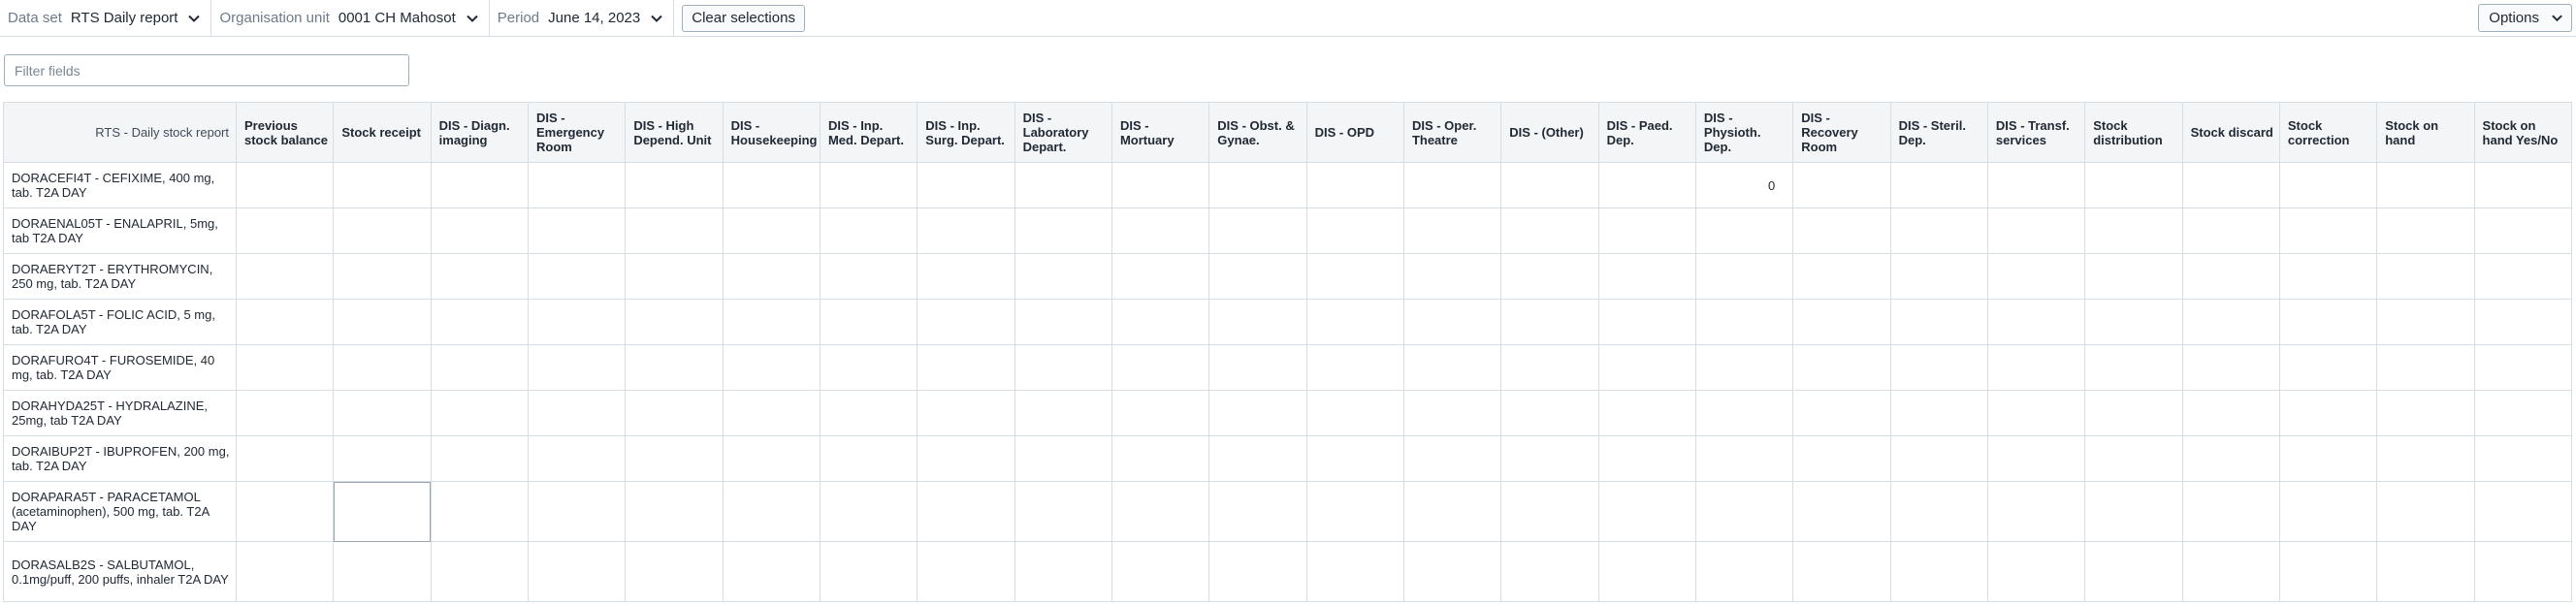 This screenshot has width=2576, height=606. What do you see at coordinates (106, 18) in the screenshot?
I see `dataset-selector: Data set RTS Daily report` at bounding box center [106, 18].